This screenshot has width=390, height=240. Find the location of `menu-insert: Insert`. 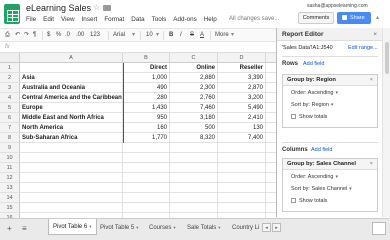

menu-insert: Insert is located at coordinates (90, 19).